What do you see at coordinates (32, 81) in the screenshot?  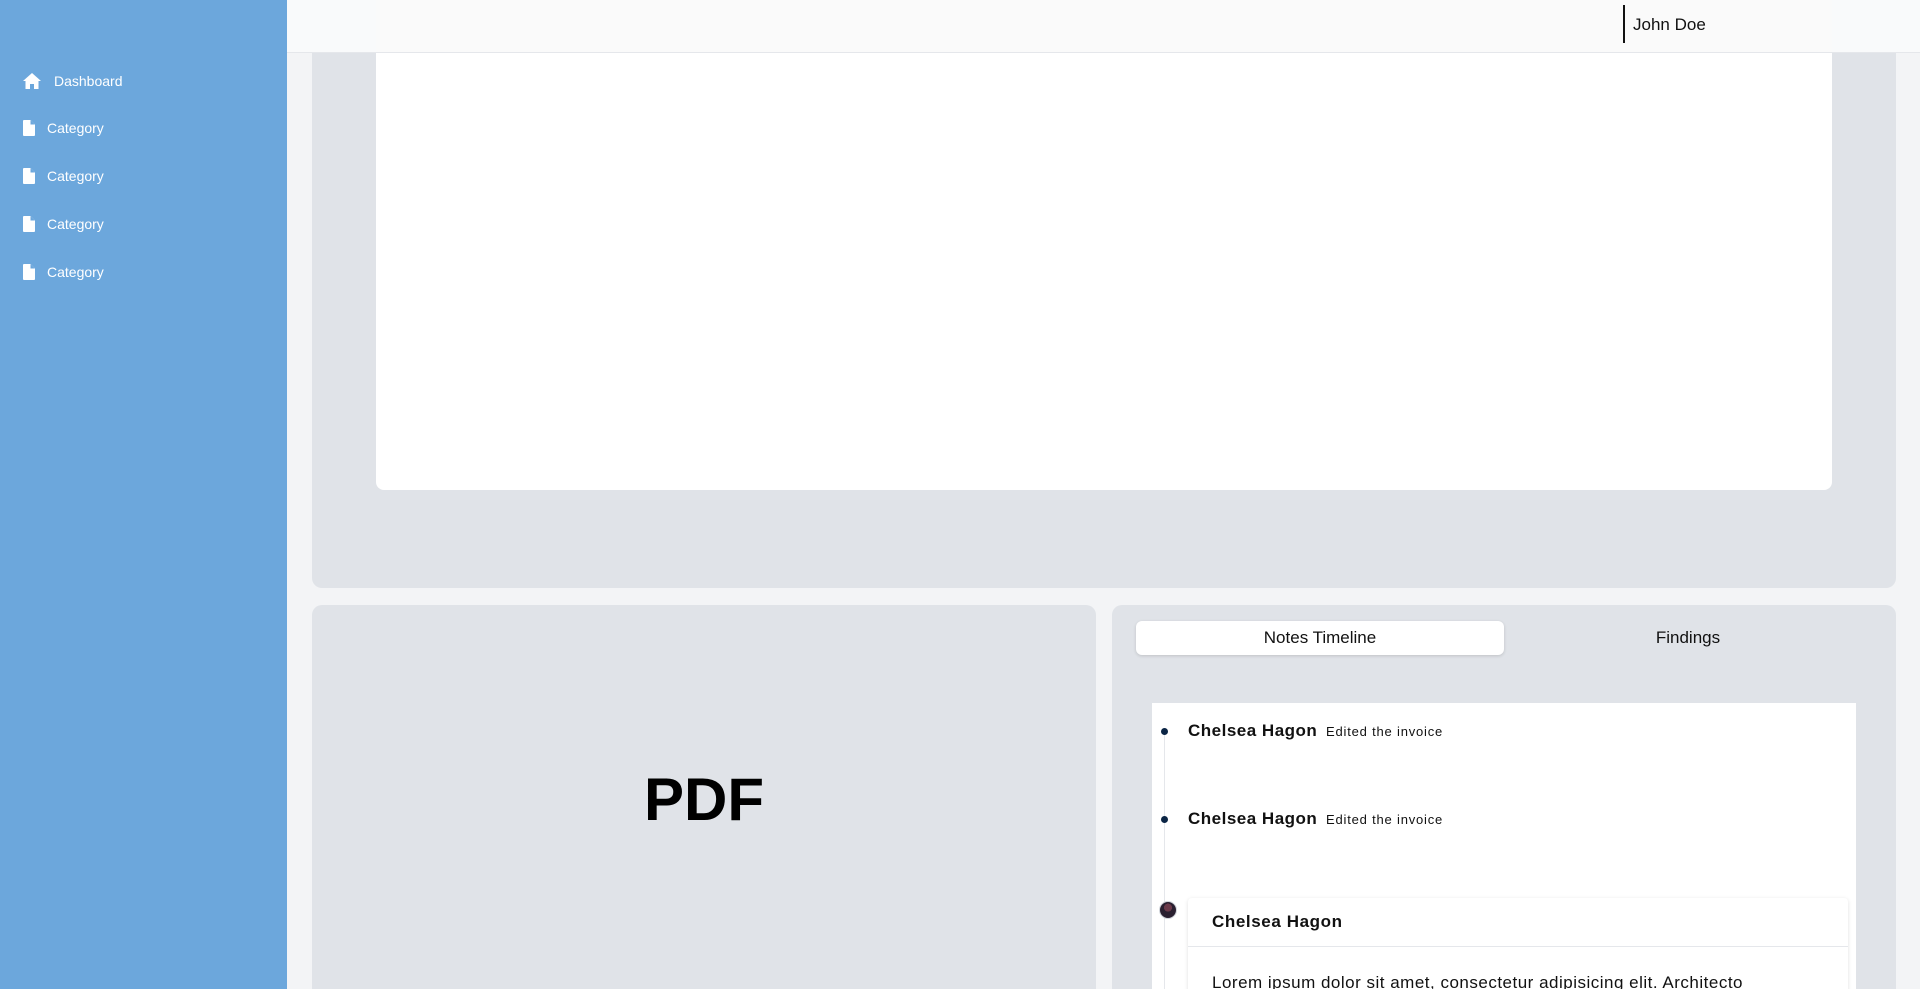 I see `home-icon` at bounding box center [32, 81].